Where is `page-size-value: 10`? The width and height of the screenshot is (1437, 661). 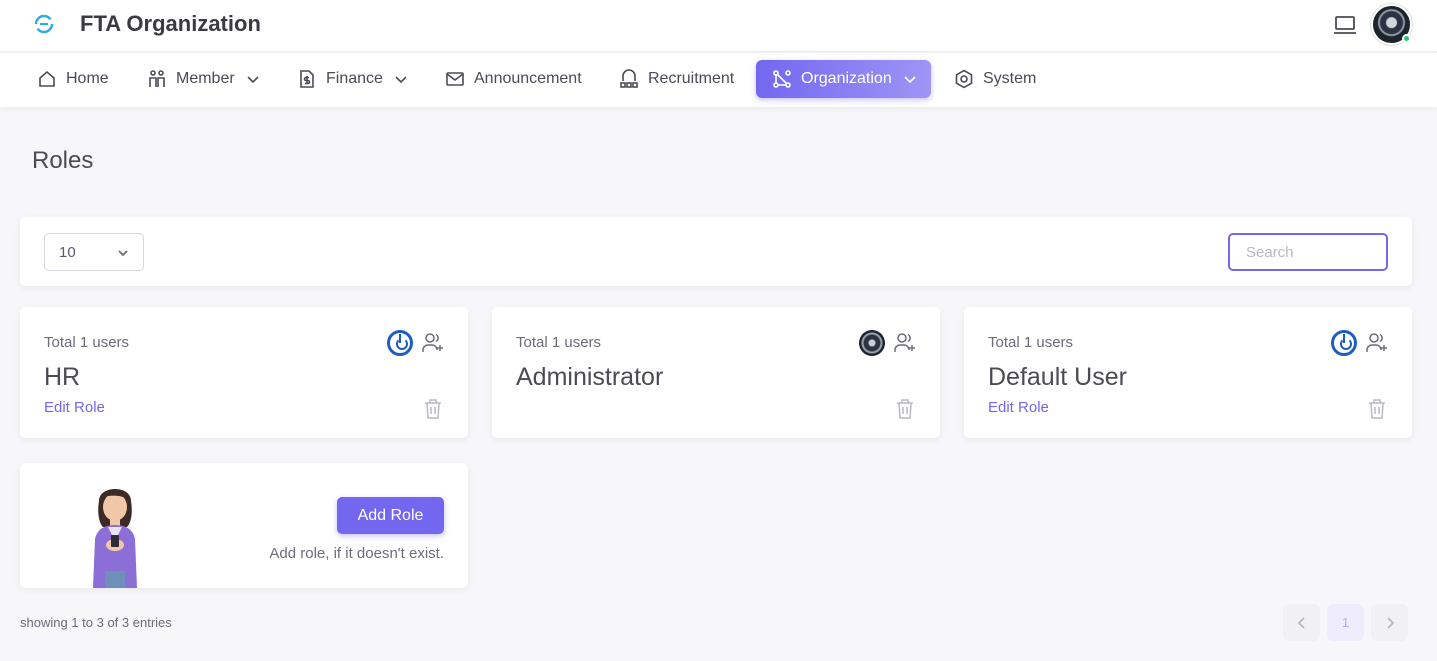 page-size-value: 10 is located at coordinates (67, 252).